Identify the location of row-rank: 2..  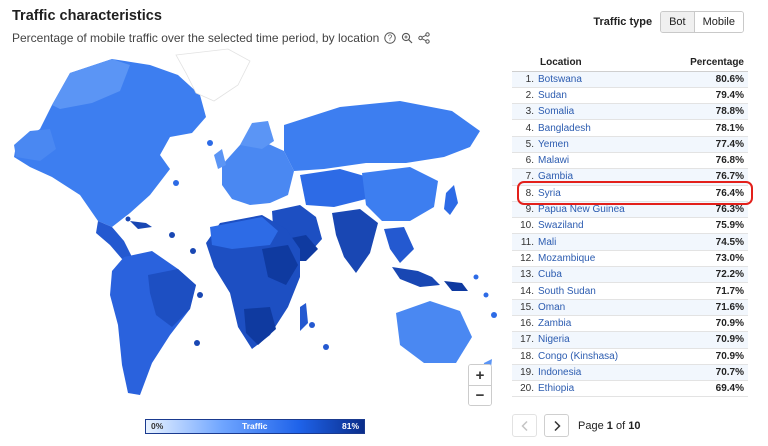
(525, 96).